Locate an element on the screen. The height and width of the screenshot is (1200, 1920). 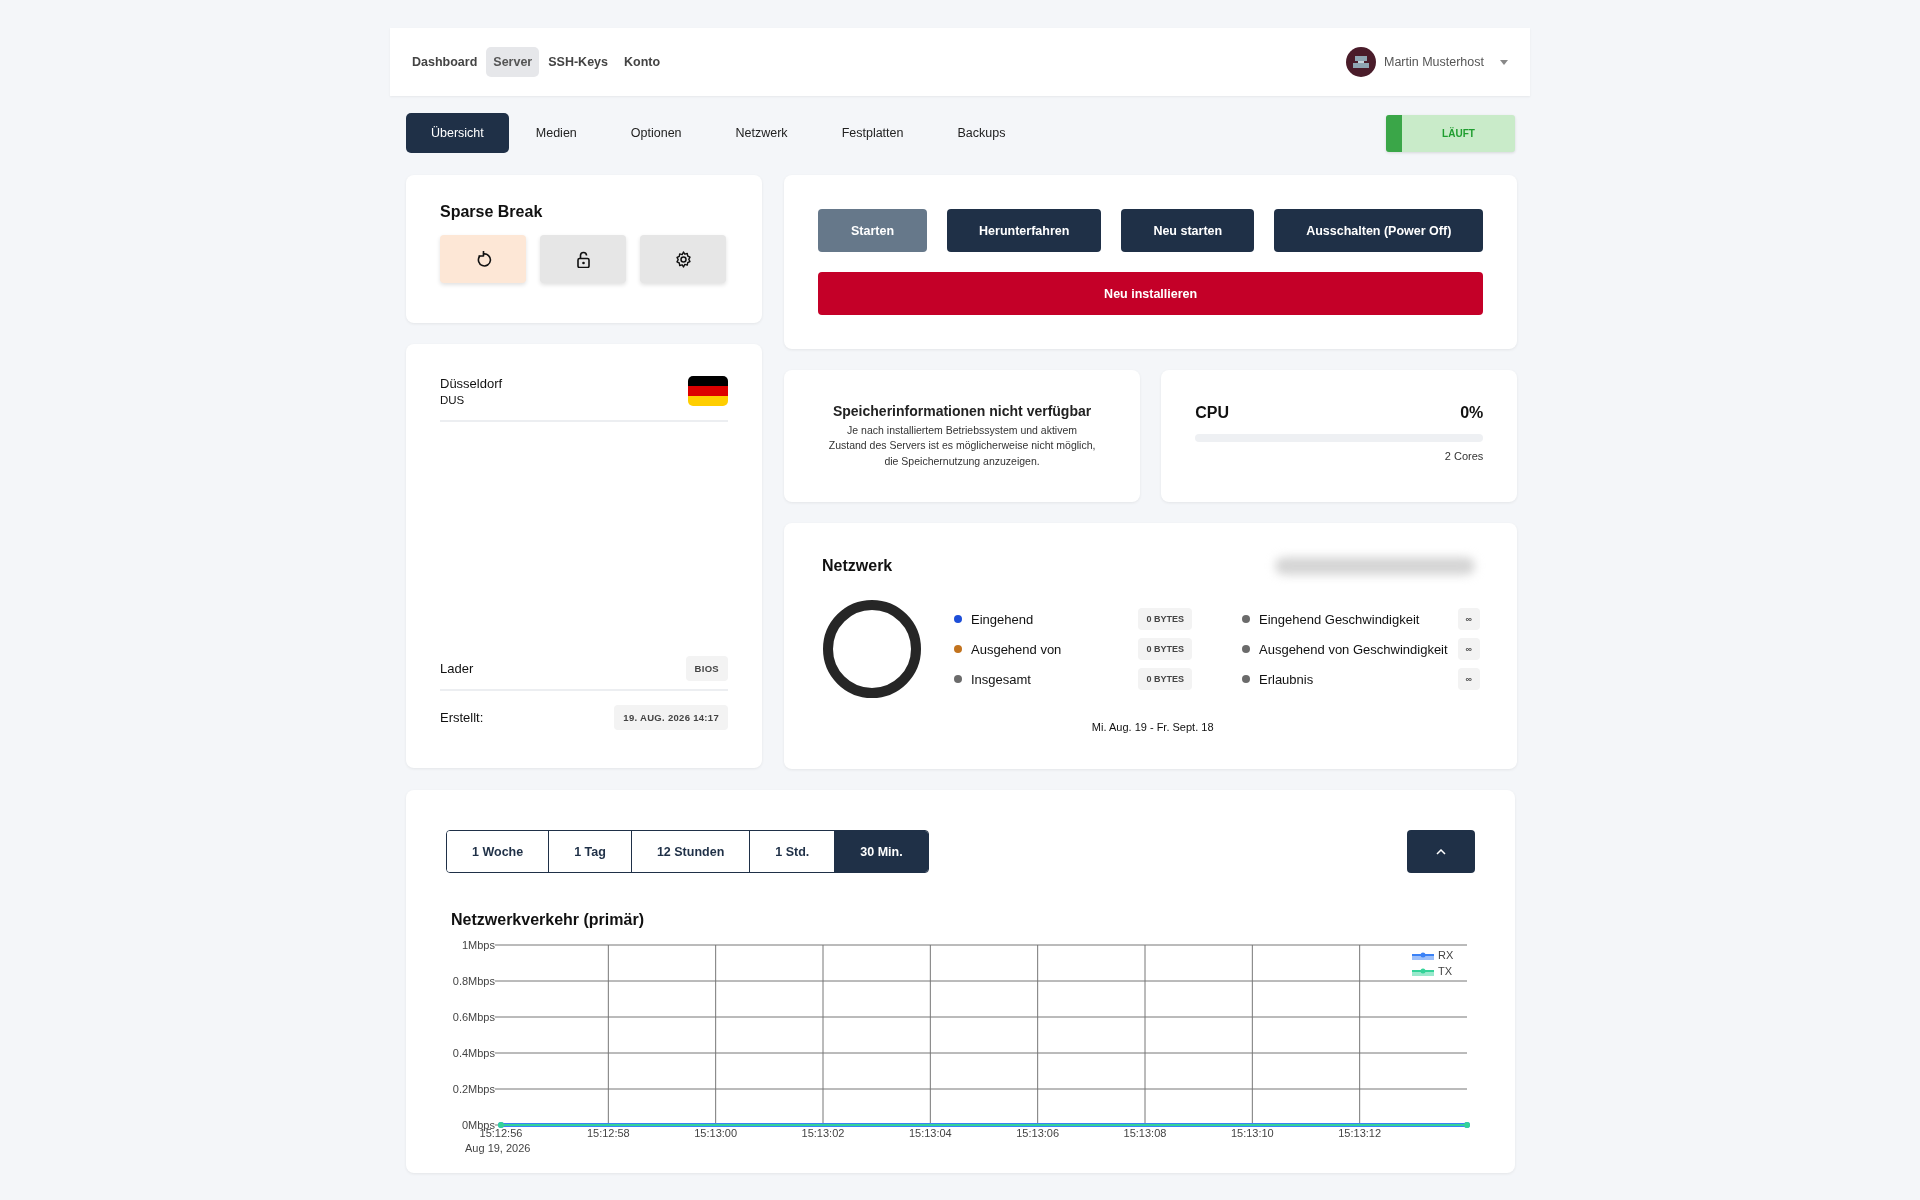
y-axis-tick: 0.4Mbps is located at coordinates (477, 1053).